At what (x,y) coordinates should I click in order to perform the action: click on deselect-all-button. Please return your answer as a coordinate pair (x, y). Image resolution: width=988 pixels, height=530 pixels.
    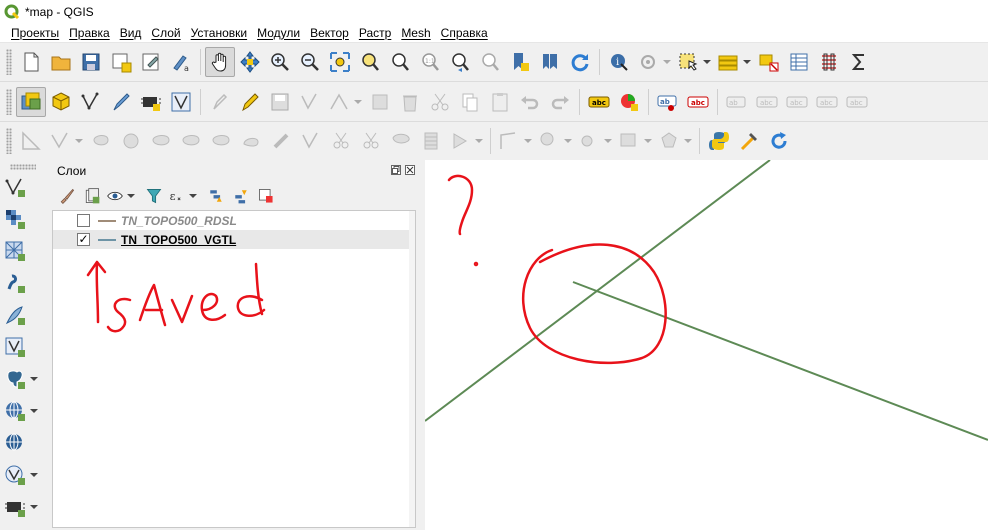
    Looking at the image, I should click on (769, 62).